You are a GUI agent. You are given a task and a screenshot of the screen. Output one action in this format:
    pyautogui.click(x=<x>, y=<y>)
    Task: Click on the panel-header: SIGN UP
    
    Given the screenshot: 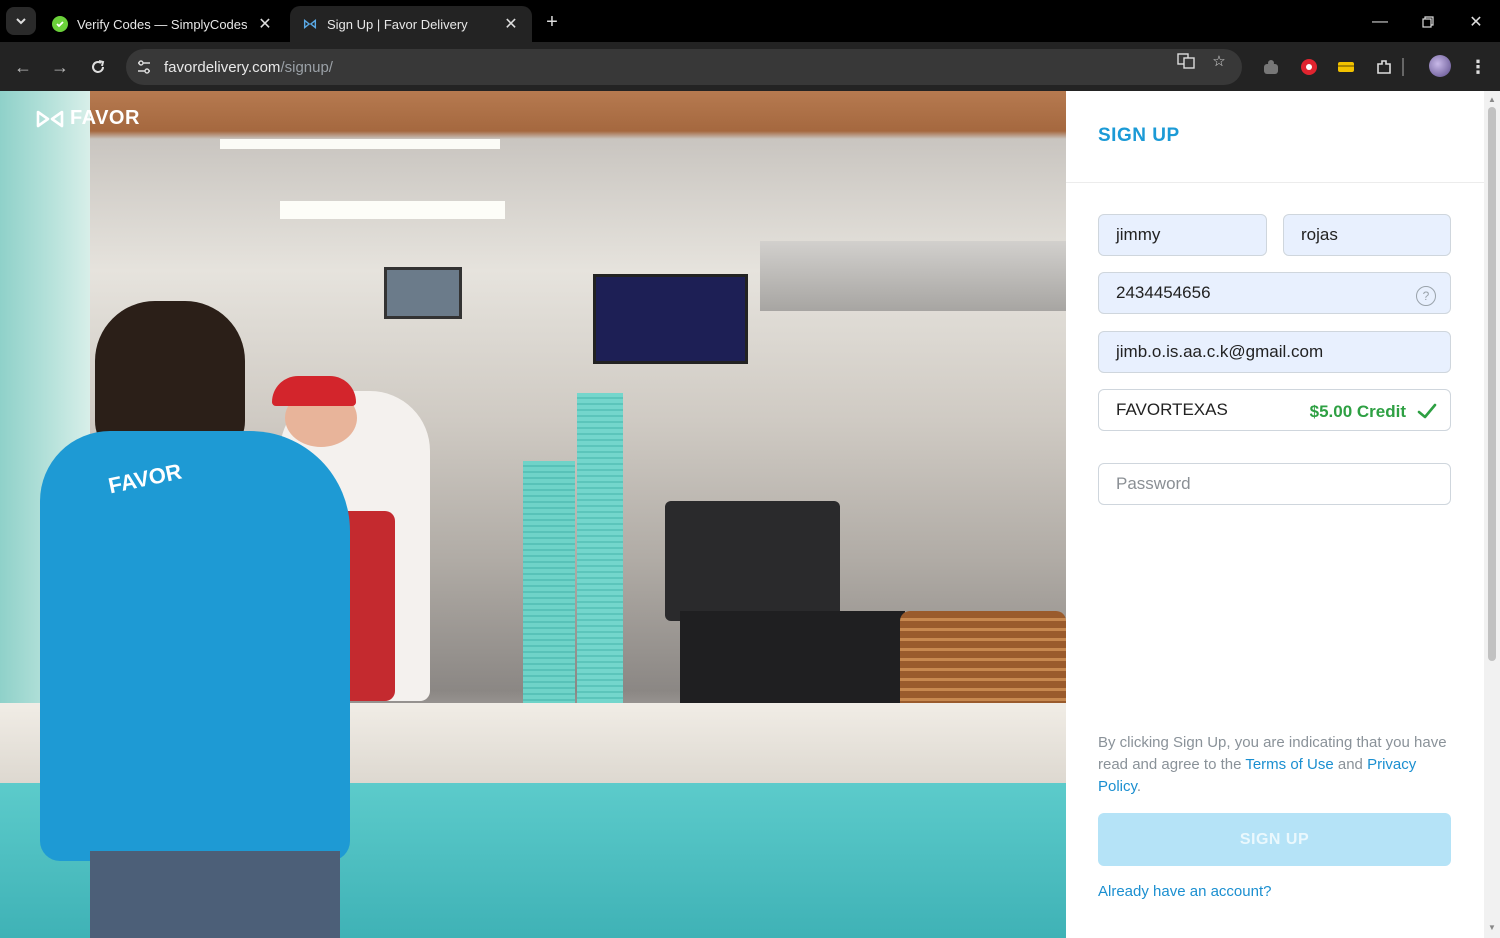 What is the action you would take?
    pyautogui.click(x=1275, y=137)
    